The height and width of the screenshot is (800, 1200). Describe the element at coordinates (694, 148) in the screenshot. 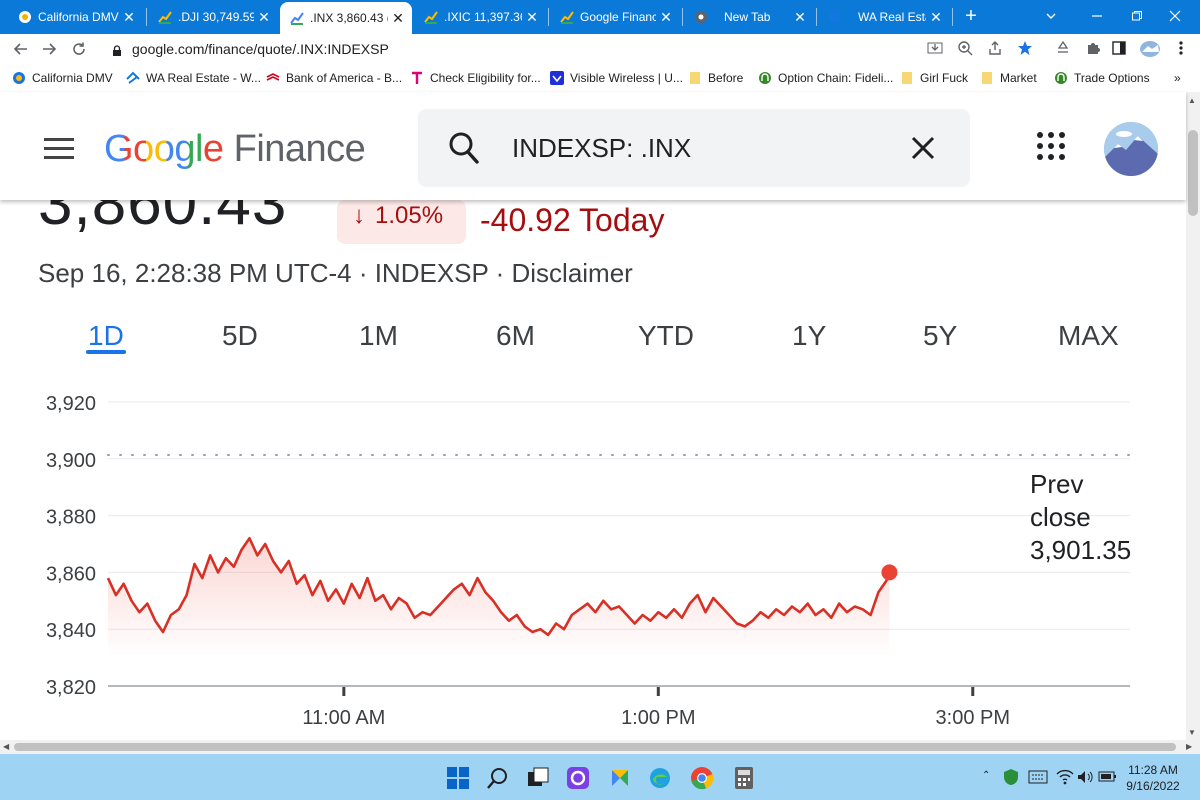

I see `search-box: INDEXSP: .INX` at that location.